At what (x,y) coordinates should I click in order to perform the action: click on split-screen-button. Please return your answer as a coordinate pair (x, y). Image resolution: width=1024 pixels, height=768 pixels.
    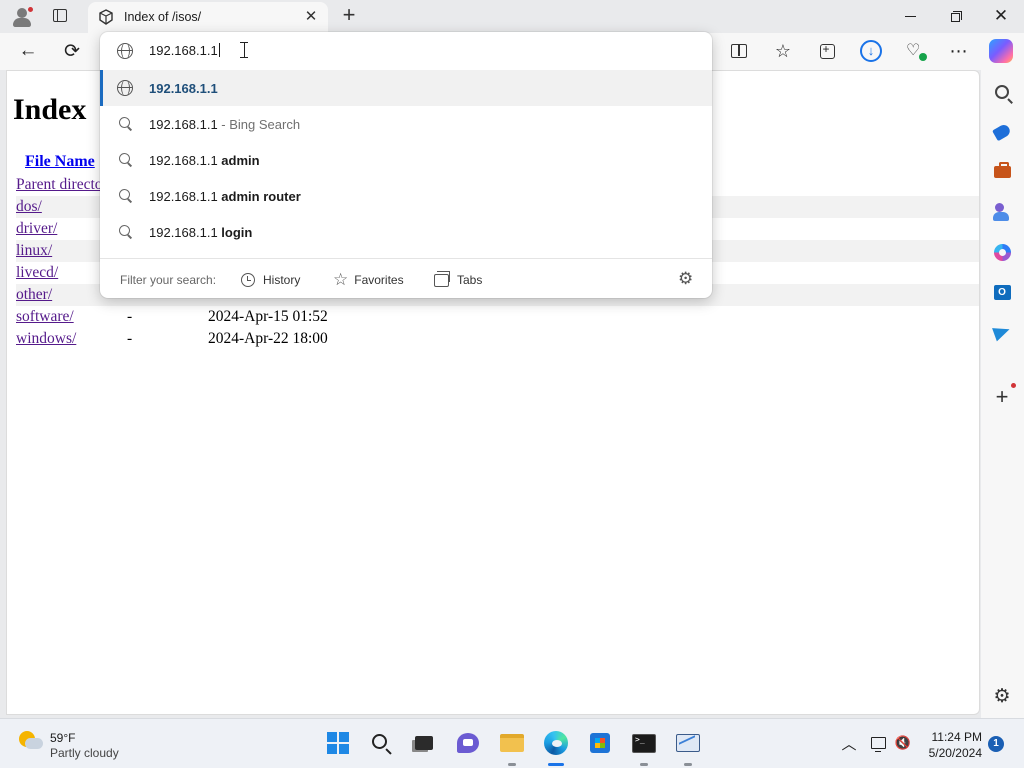
    Looking at the image, I should click on (739, 51).